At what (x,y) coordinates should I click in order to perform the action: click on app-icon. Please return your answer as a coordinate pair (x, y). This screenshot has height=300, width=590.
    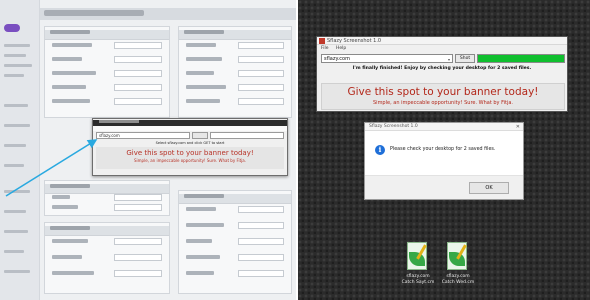
    Looking at the image, I should click on (322, 41).